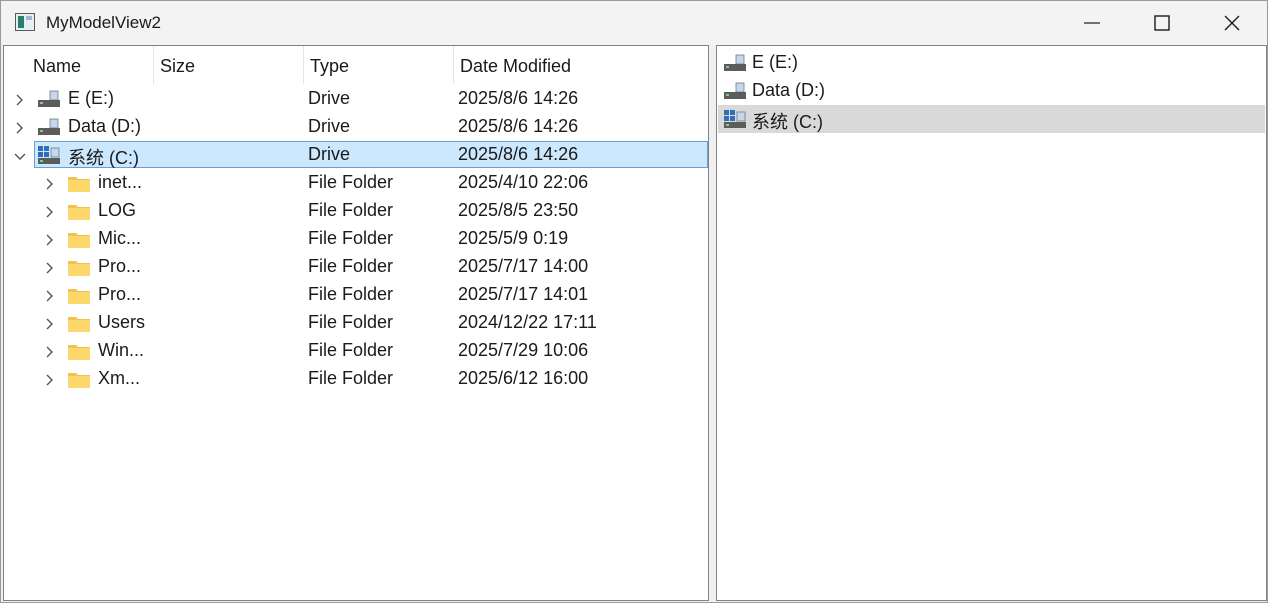 The height and width of the screenshot is (603, 1268). I want to click on maximize-button, so click(1162, 23).